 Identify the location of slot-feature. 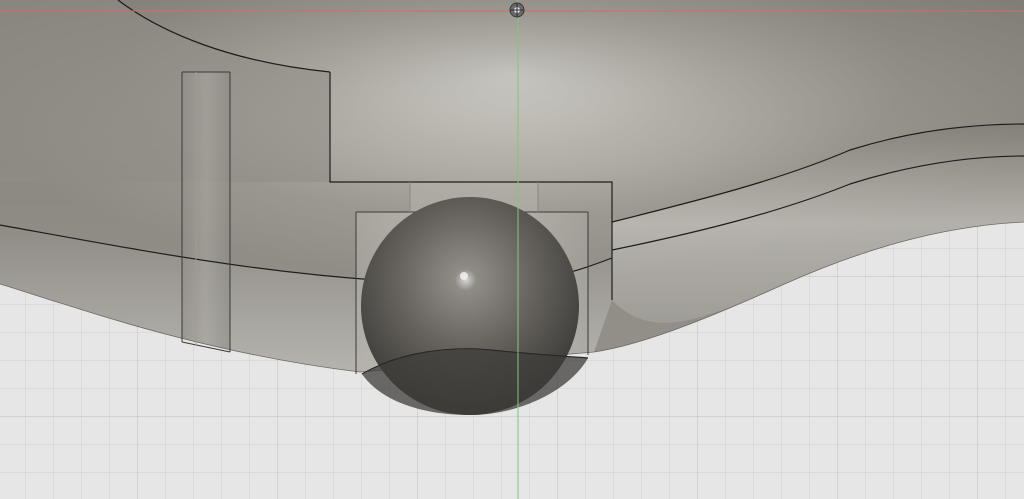
(206, 212).